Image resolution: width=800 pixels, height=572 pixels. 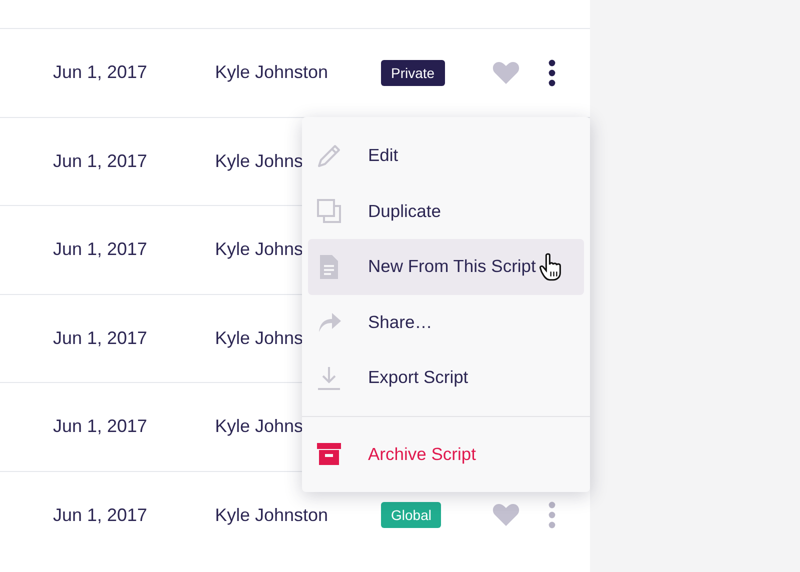 I want to click on menu-item: Duplicate, so click(x=446, y=211).